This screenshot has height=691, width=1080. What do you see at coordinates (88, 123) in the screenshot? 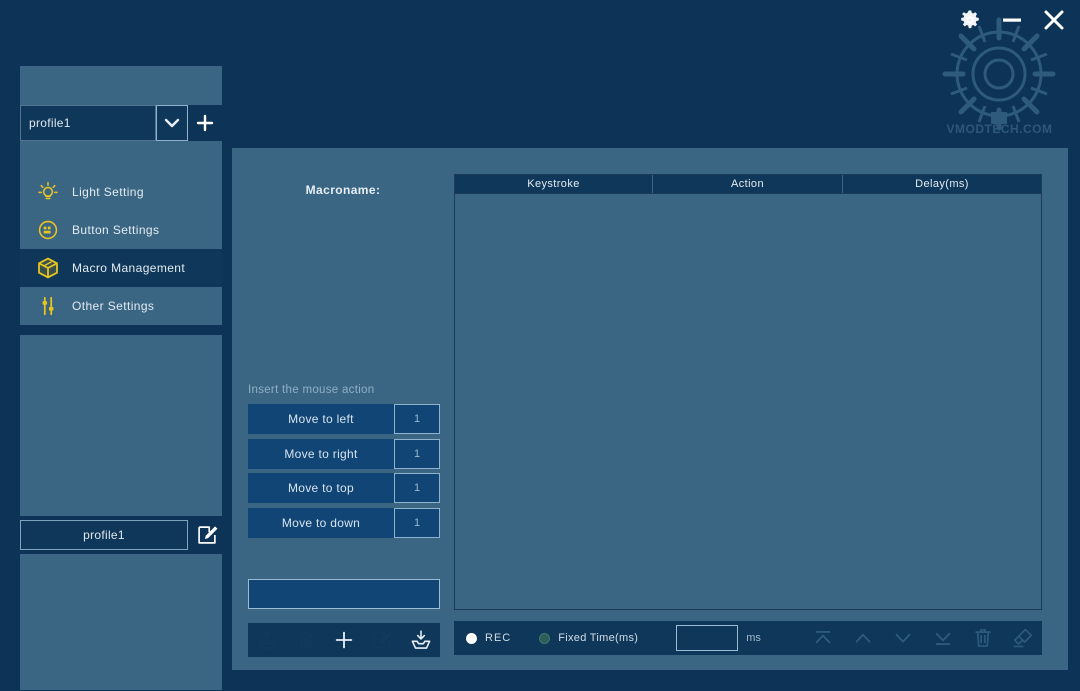
I see `profile-select-input: profile1` at bounding box center [88, 123].